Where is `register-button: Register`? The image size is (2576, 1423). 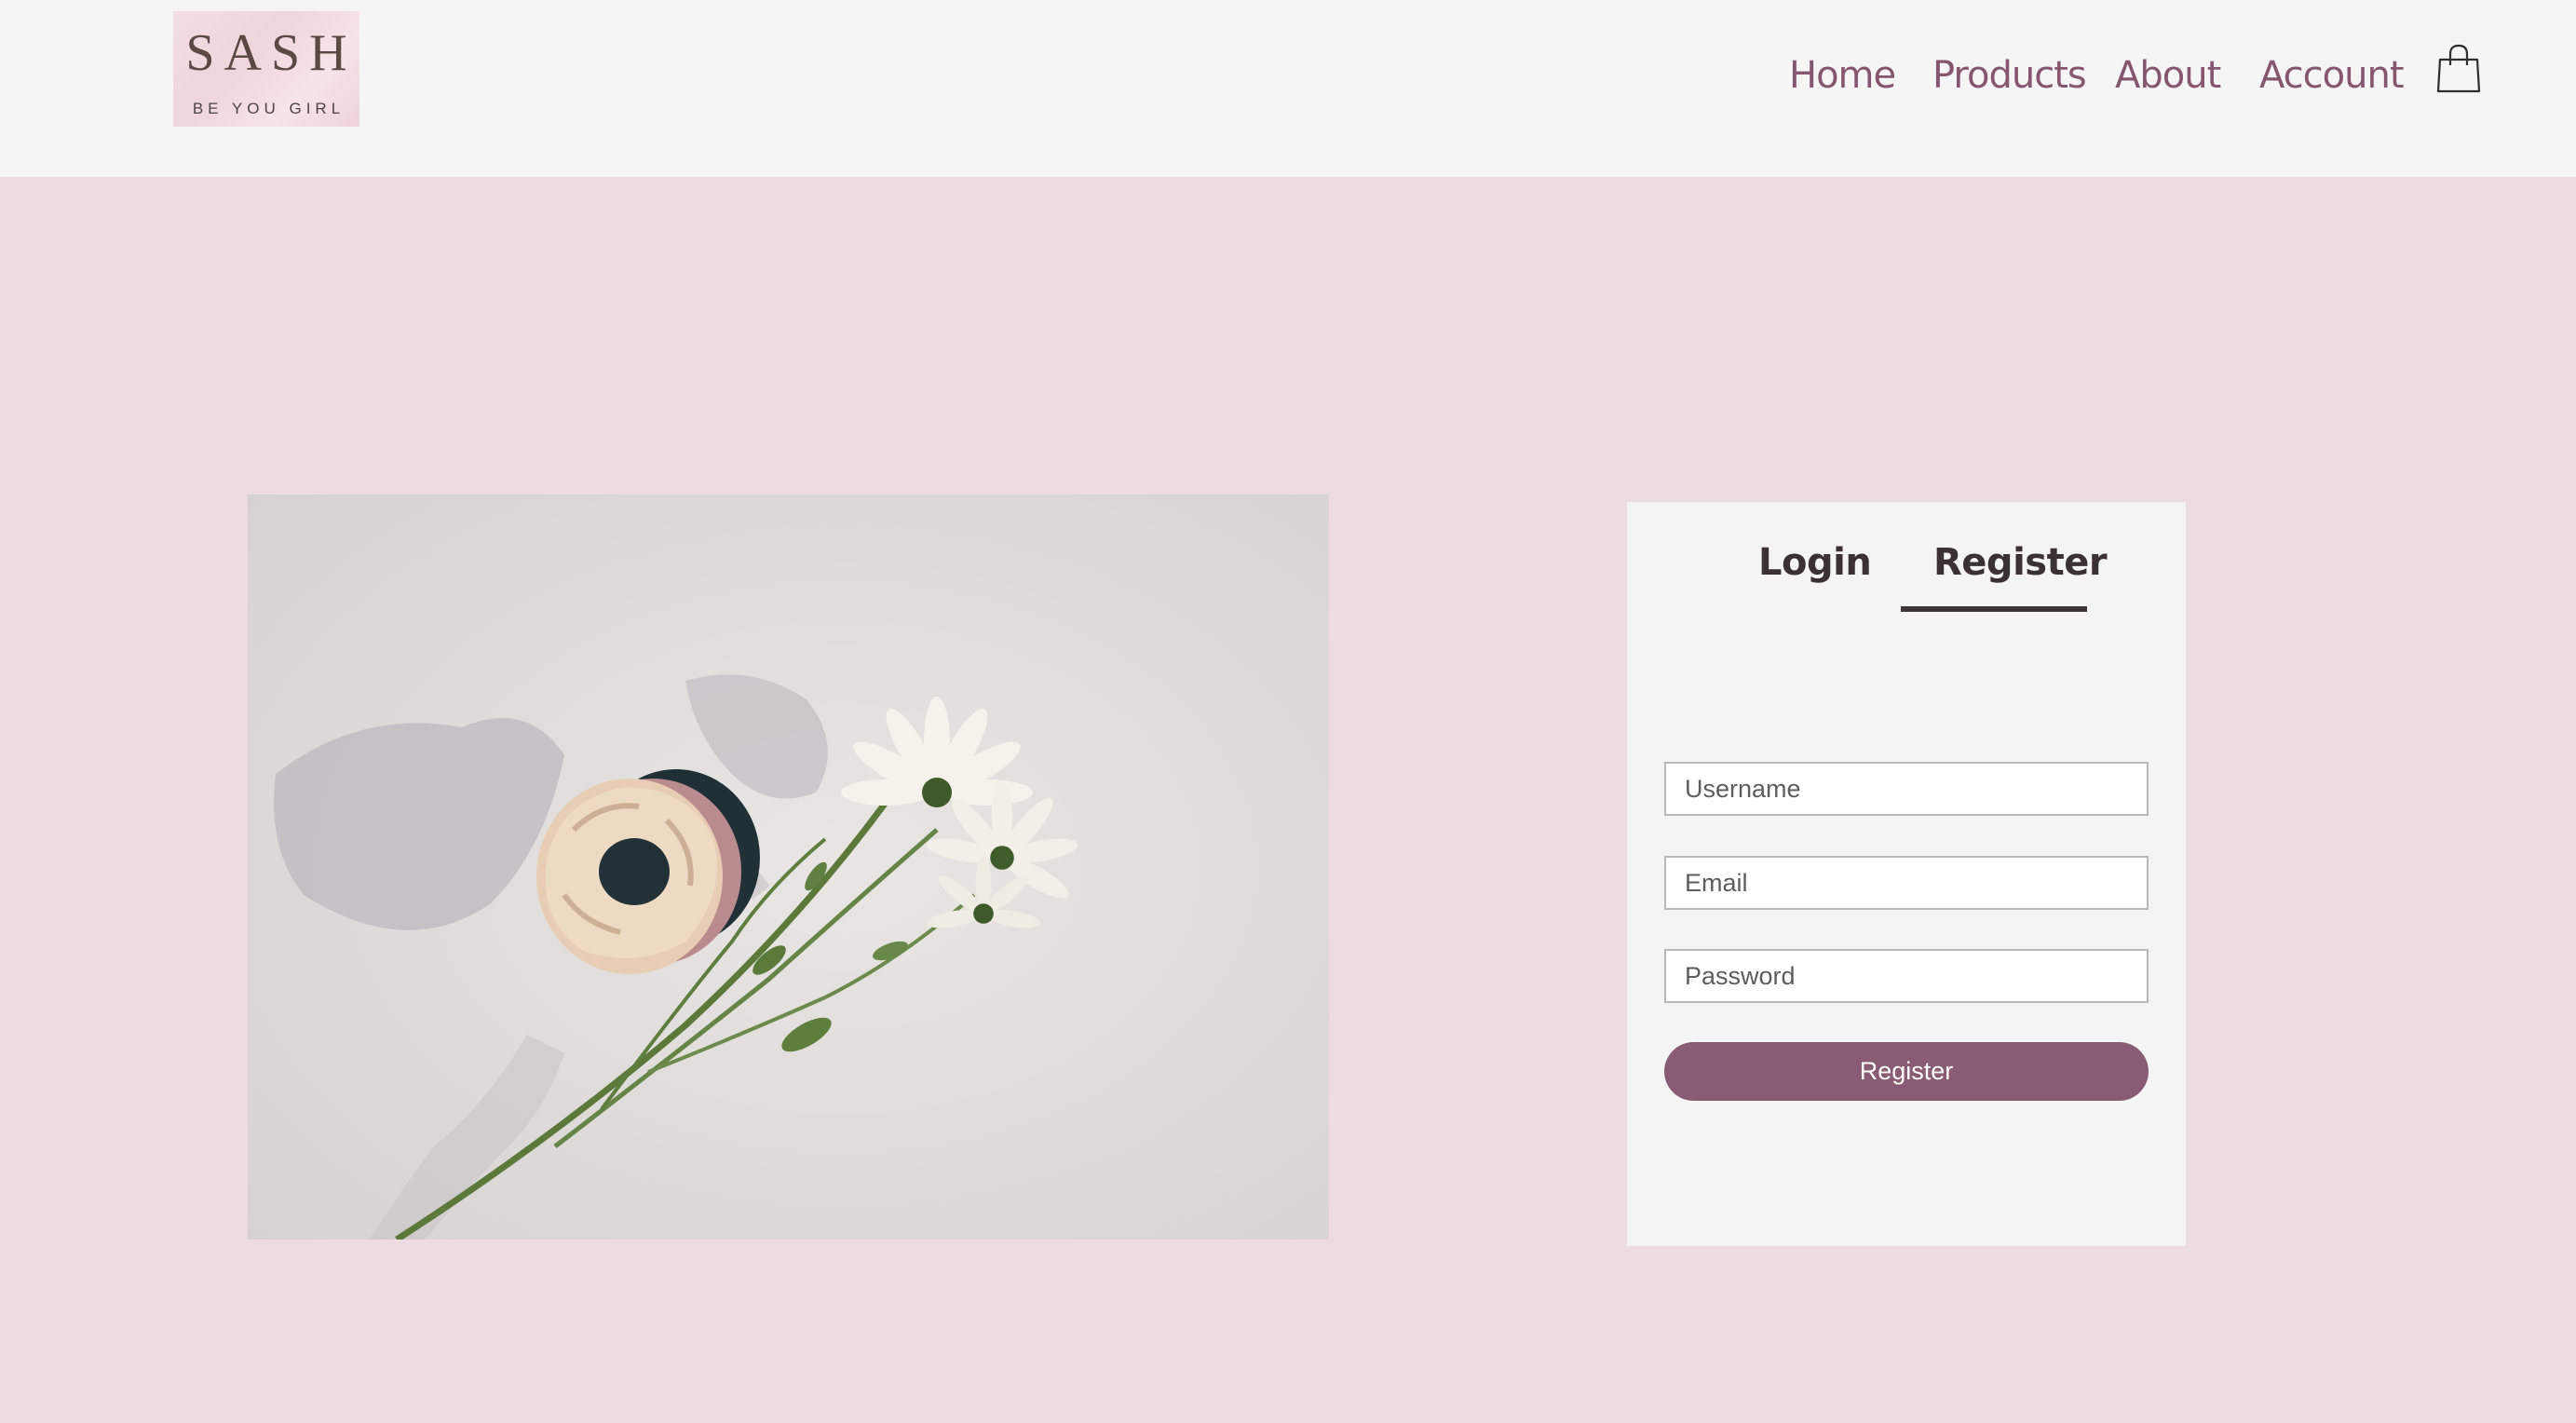
register-button: Register is located at coordinates (1906, 1071).